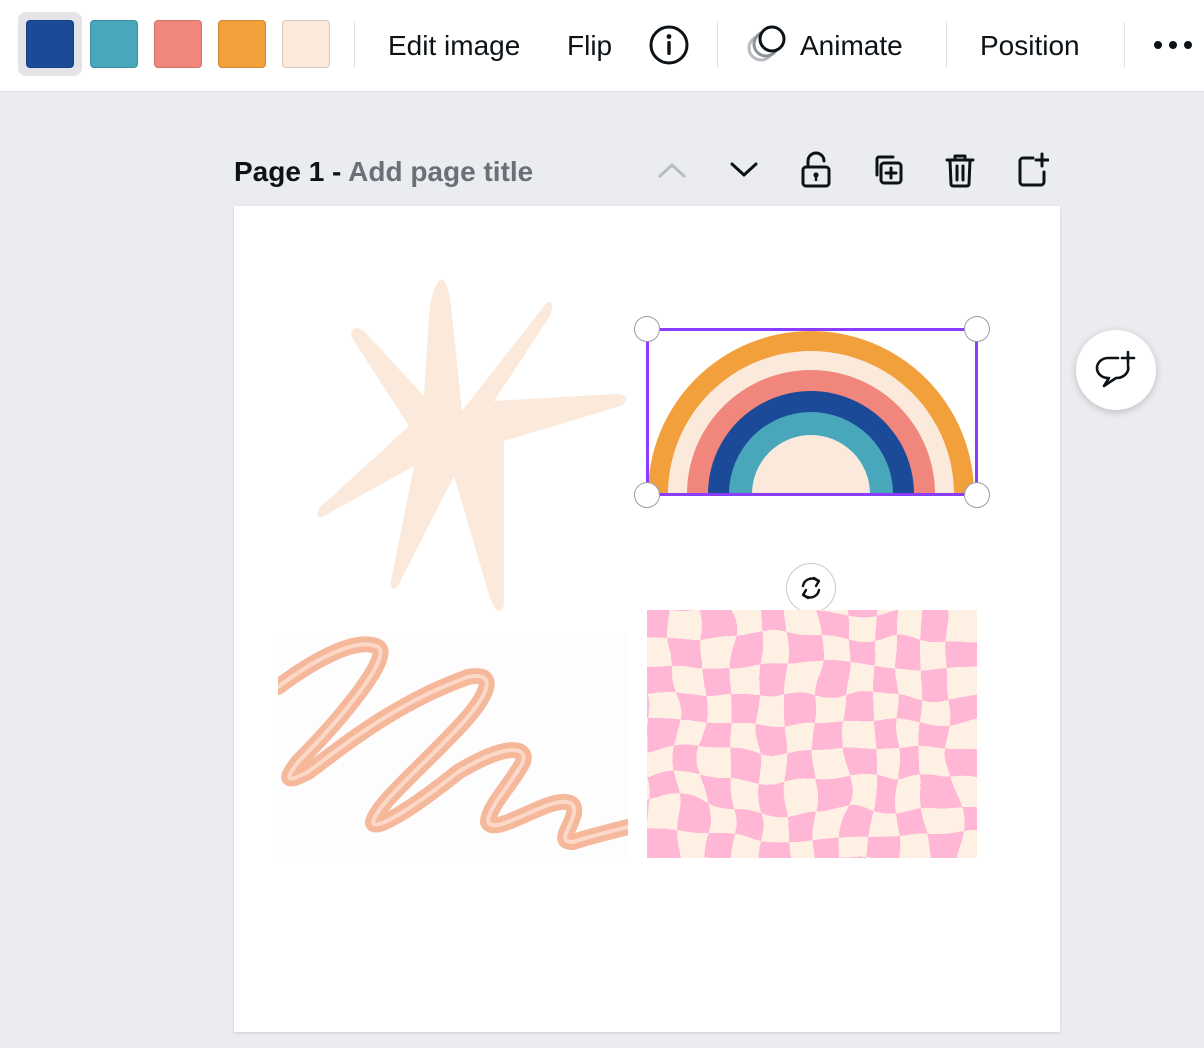  Describe the element at coordinates (647, 329) in the screenshot. I see `resize-handle-top-left` at that location.